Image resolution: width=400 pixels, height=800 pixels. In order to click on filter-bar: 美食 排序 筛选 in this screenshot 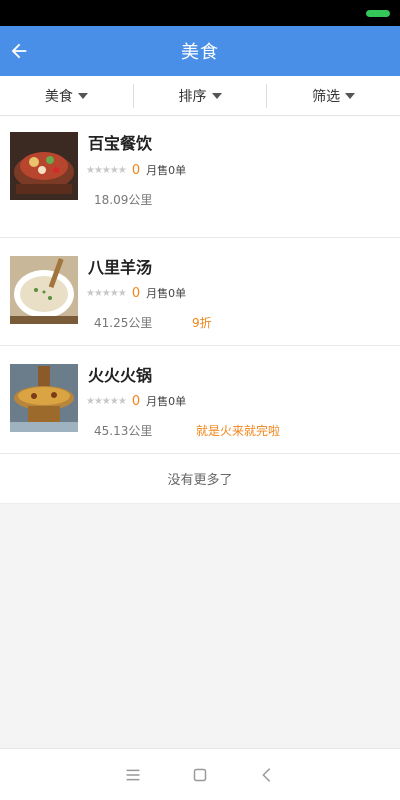, I will do `click(200, 96)`.